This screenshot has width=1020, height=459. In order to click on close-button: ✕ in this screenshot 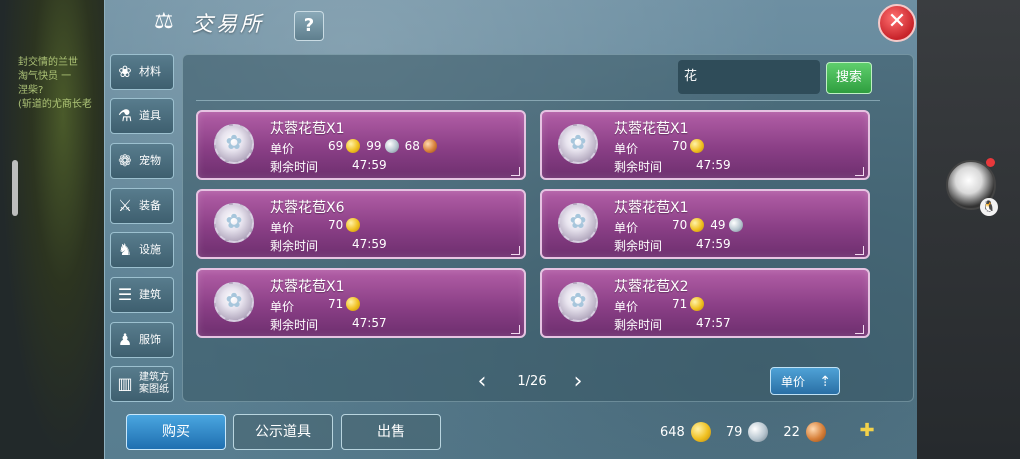, I will do `click(897, 23)`.